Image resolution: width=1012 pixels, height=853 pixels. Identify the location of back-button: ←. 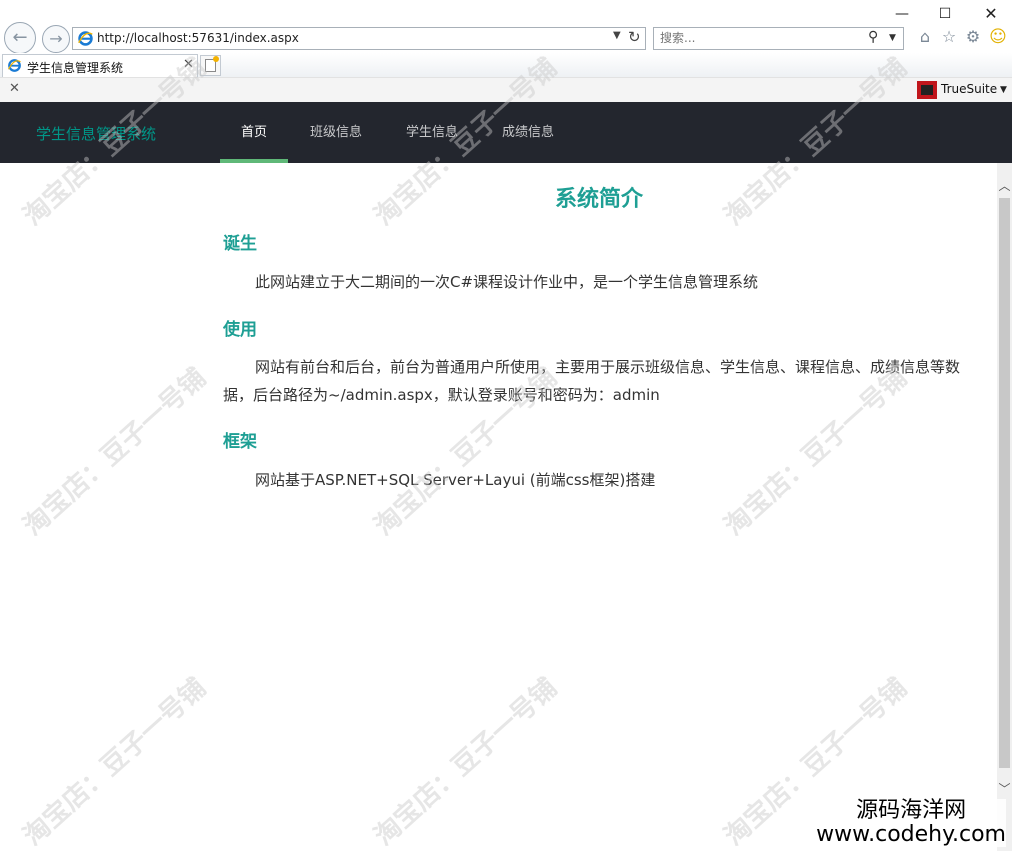
(20, 38).